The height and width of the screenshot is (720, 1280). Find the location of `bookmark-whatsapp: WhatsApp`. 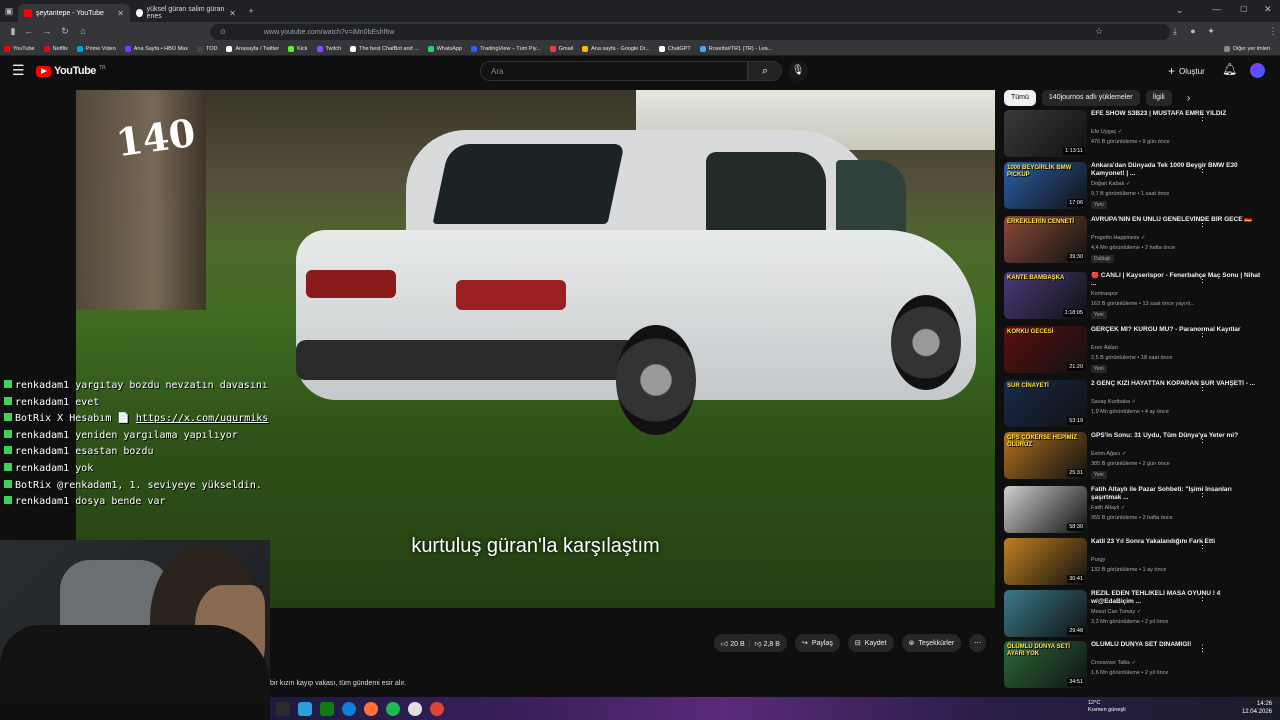

bookmark-whatsapp: WhatsApp is located at coordinates (444, 48).